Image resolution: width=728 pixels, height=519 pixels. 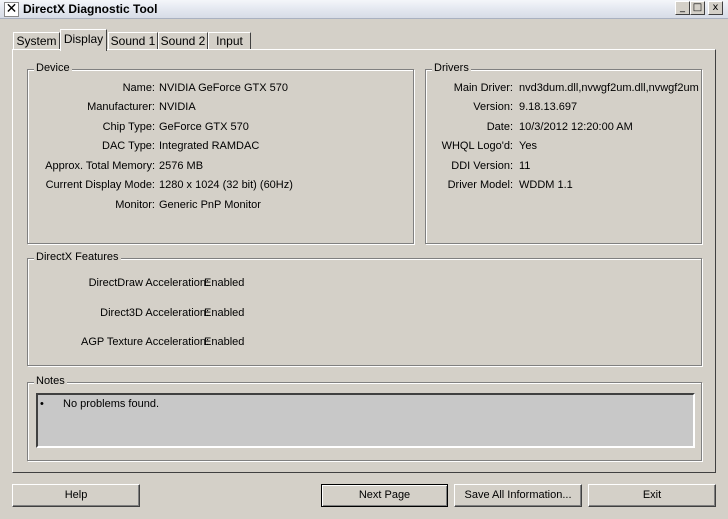 What do you see at coordinates (528, 146) in the screenshot?
I see `whql-value: Yes` at bounding box center [528, 146].